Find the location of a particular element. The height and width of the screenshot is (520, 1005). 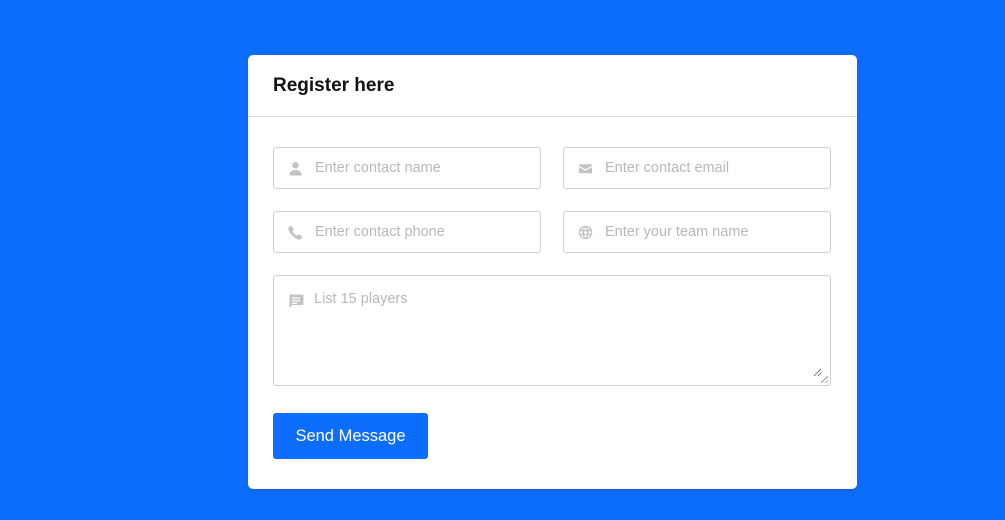

contact-phone-field is located at coordinates (407, 232).